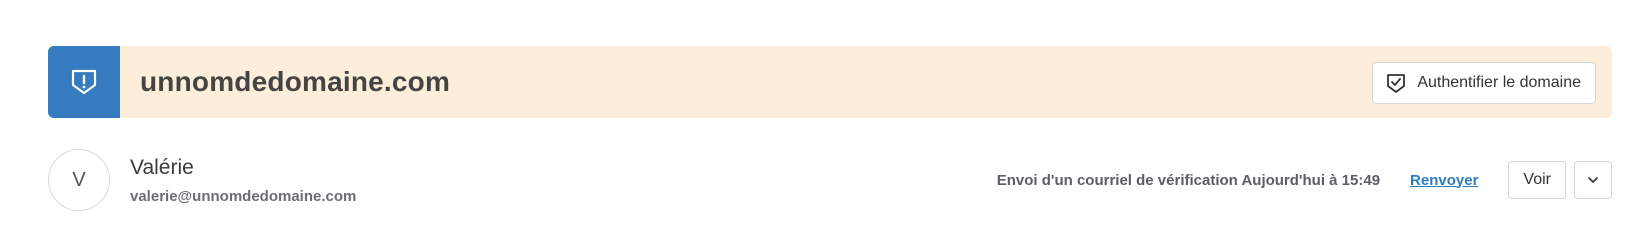  What do you see at coordinates (243, 196) in the screenshot?
I see `user-email: valerie@unnomdedomaine.com` at bounding box center [243, 196].